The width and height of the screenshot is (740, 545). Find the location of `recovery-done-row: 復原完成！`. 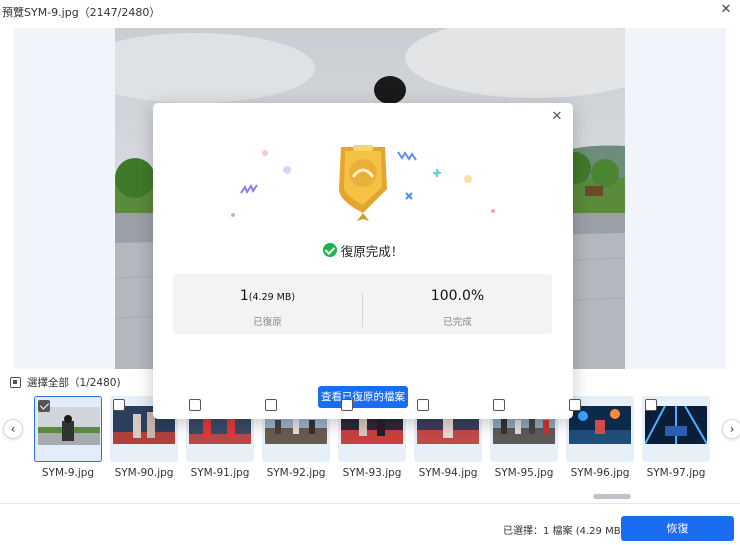

recovery-done-row: 復原完成！ is located at coordinates (363, 250).